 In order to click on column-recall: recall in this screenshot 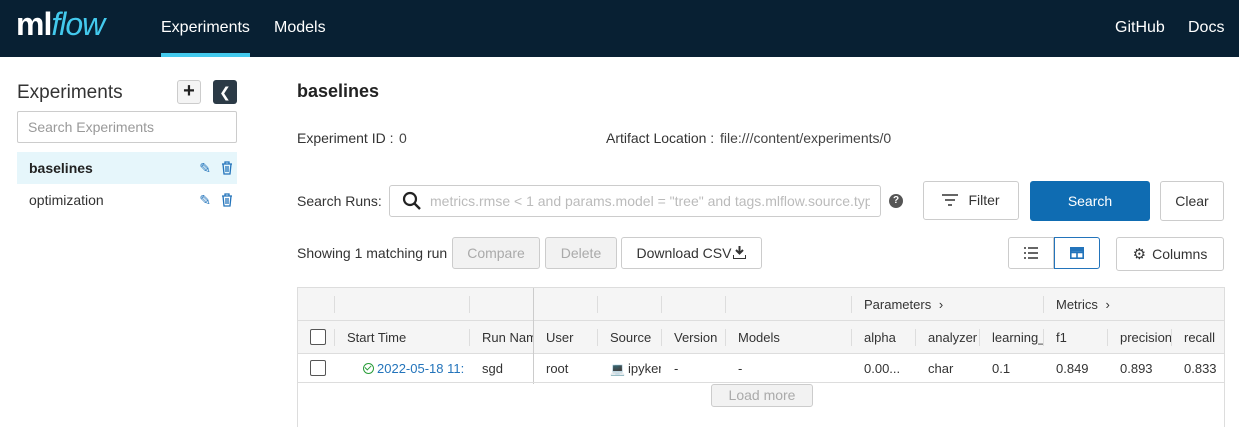, I will do `click(1199, 337)`.